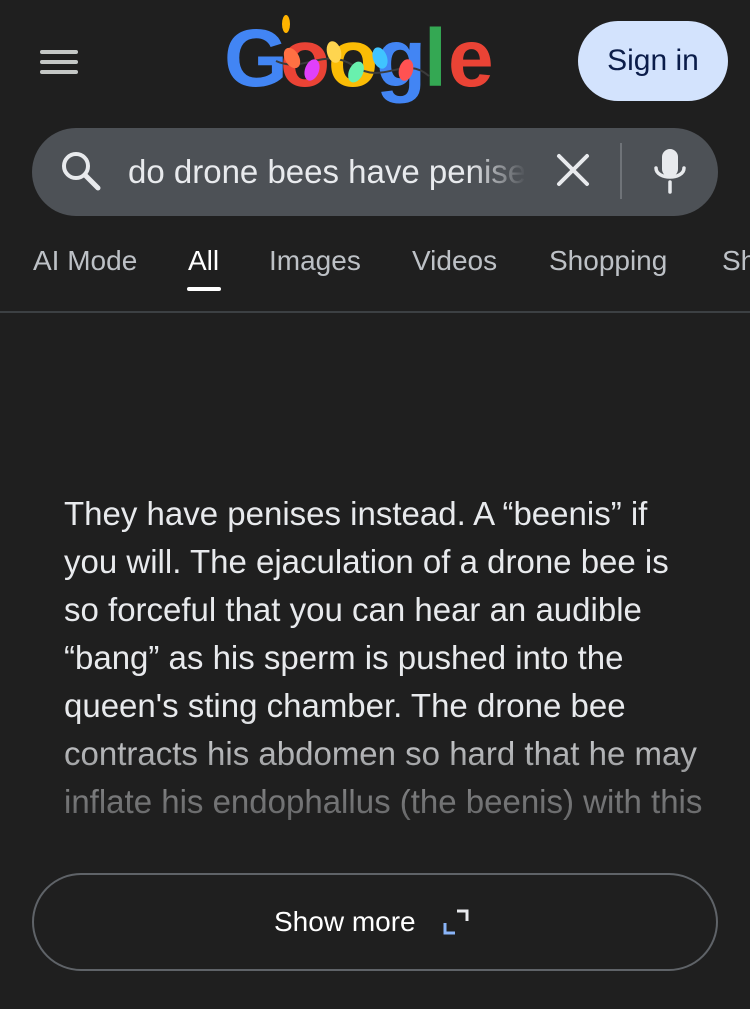 This screenshot has width=750, height=1009. What do you see at coordinates (315, 261) in the screenshot?
I see `tab-images: Images` at bounding box center [315, 261].